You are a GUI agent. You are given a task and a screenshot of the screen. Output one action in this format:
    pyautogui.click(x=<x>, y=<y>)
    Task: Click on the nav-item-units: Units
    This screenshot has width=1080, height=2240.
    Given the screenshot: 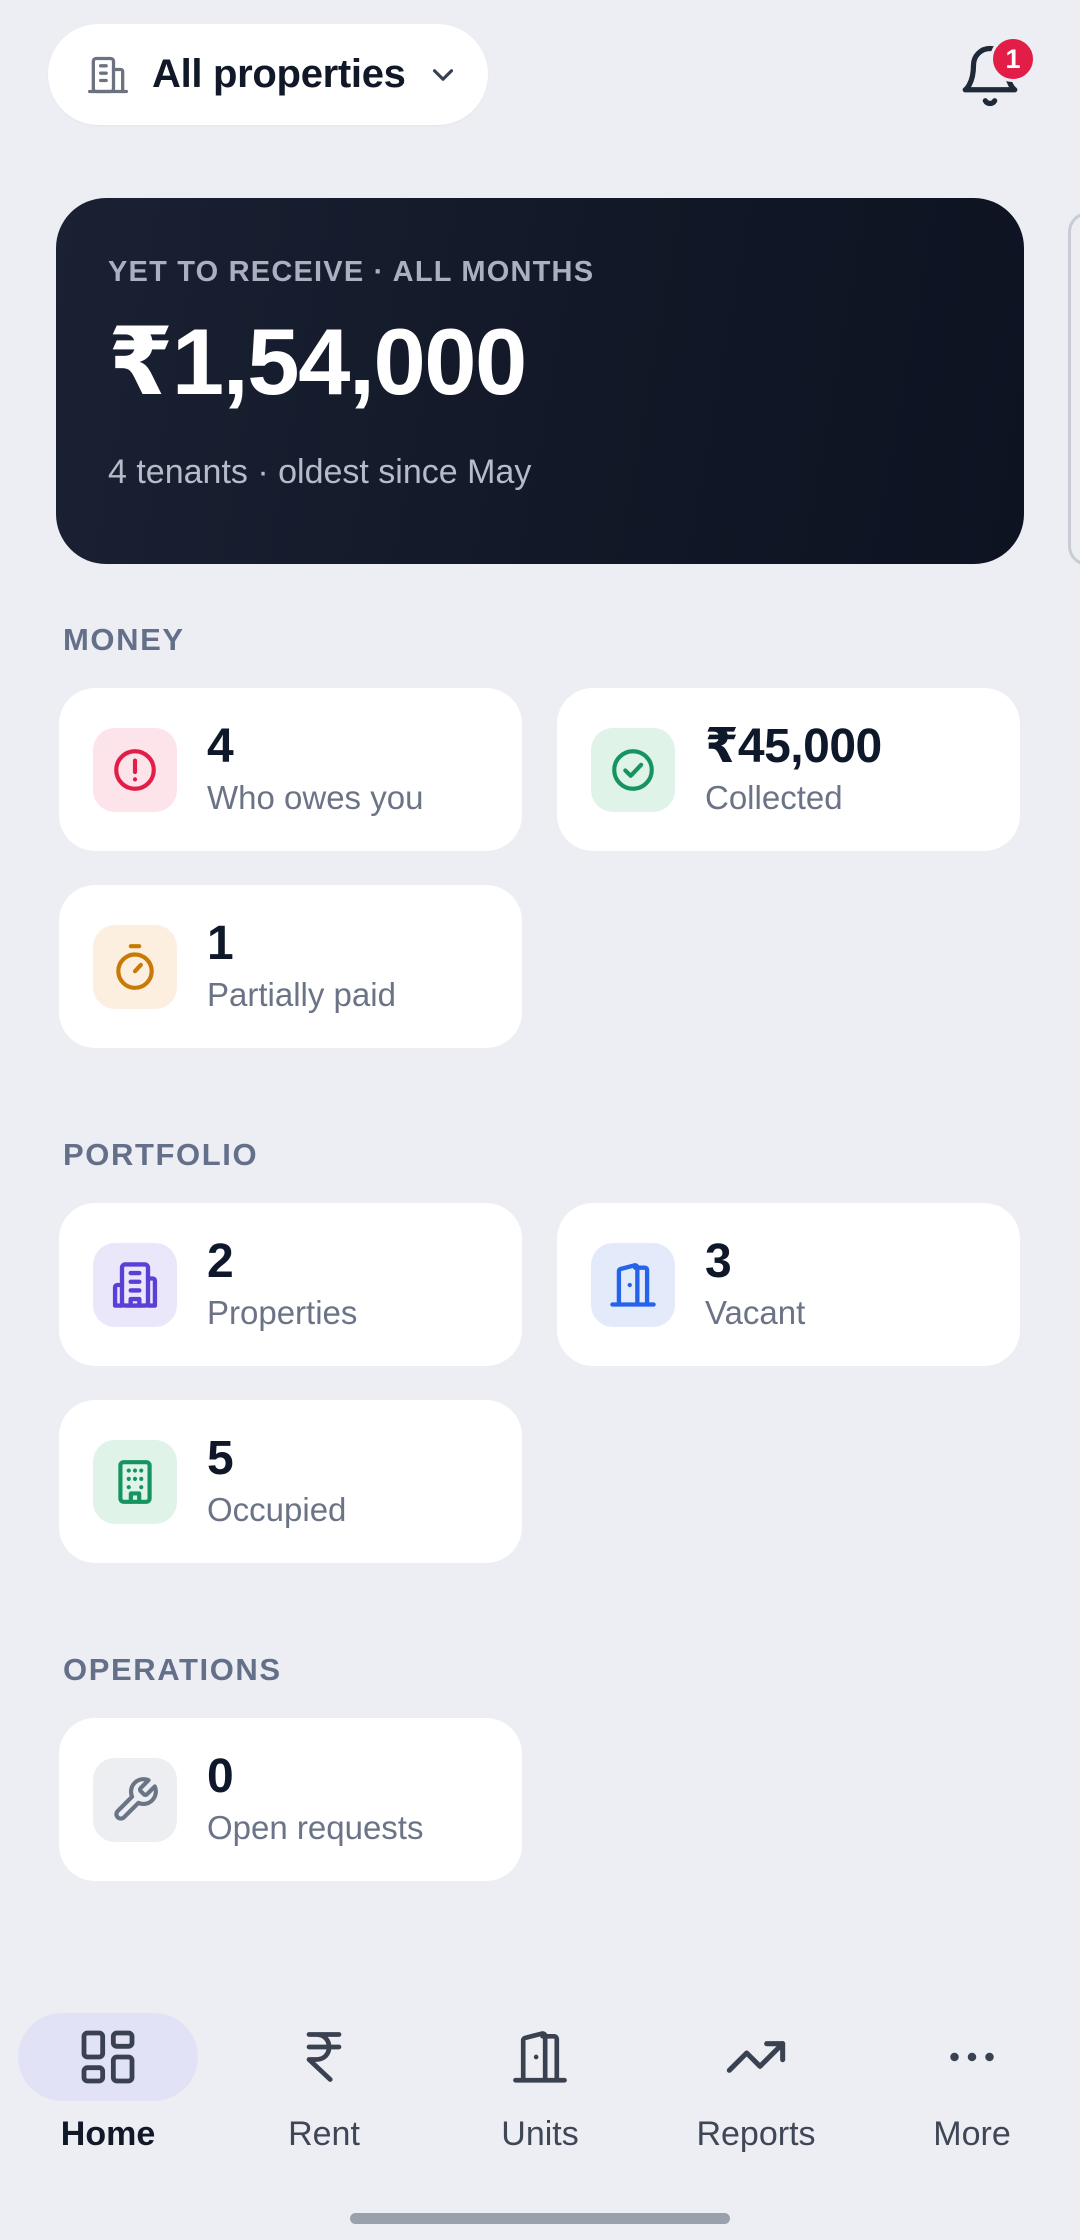 What is the action you would take?
    pyautogui.click(x=540, y=2087)
    